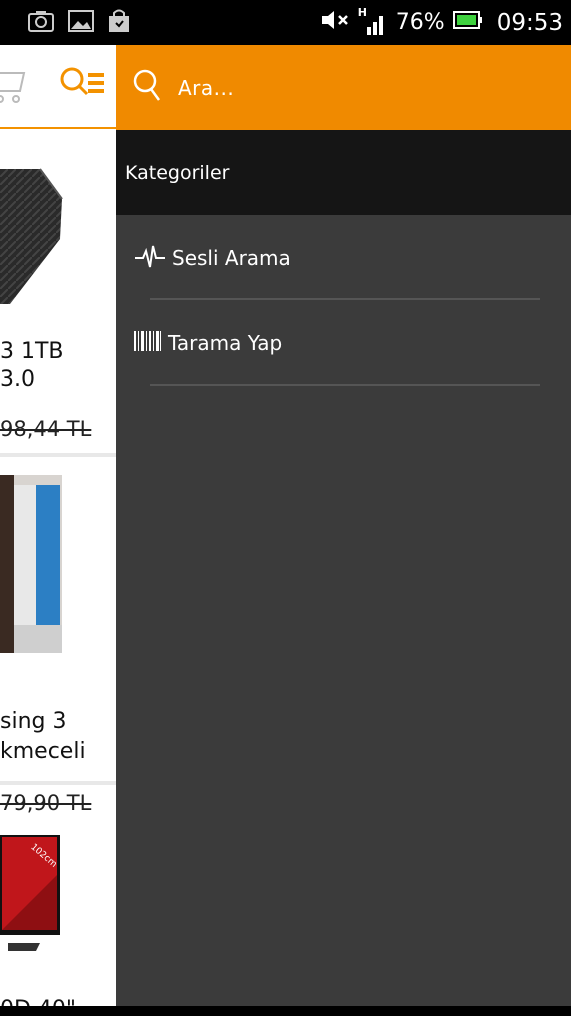 This screenshot has height=1016, width=571. Describe the element at coordinates (343, 342) in the screenshot. I see `drawer-item-scan: Tarama Yap` at that location.